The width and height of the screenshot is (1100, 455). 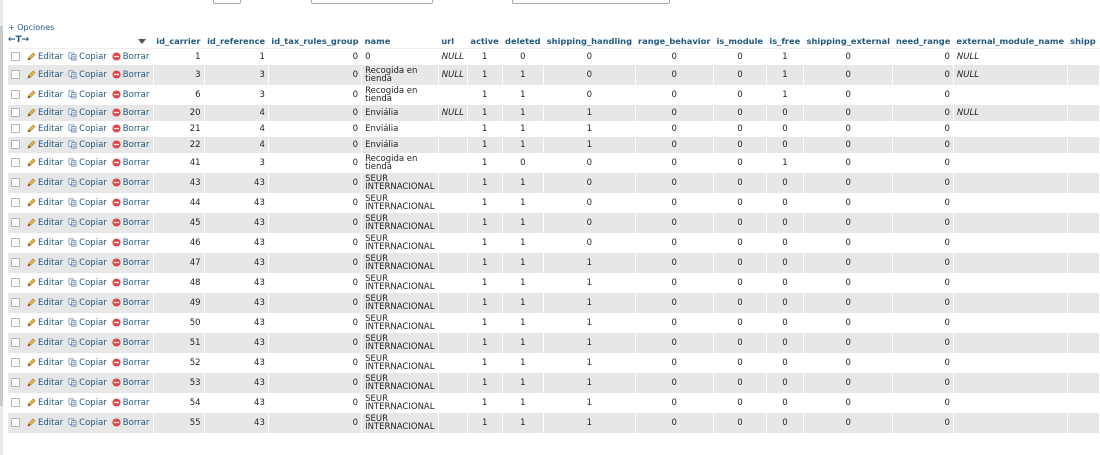 I want to click on col-shipping-handling: shipping_handling, so click(x=589, y=41).